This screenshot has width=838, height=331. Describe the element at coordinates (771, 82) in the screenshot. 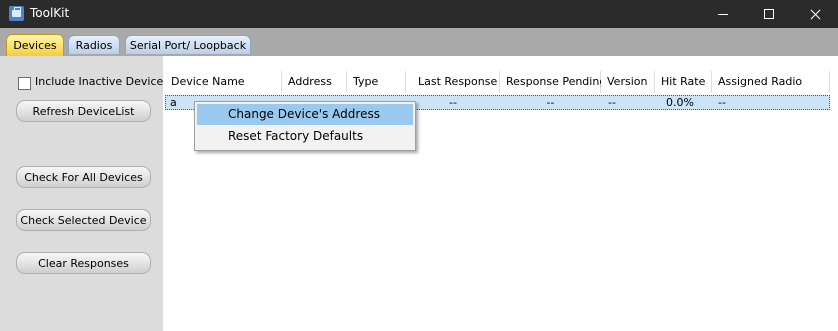

I see `column-header-assigned-radio: Assigned Radio` at that location.